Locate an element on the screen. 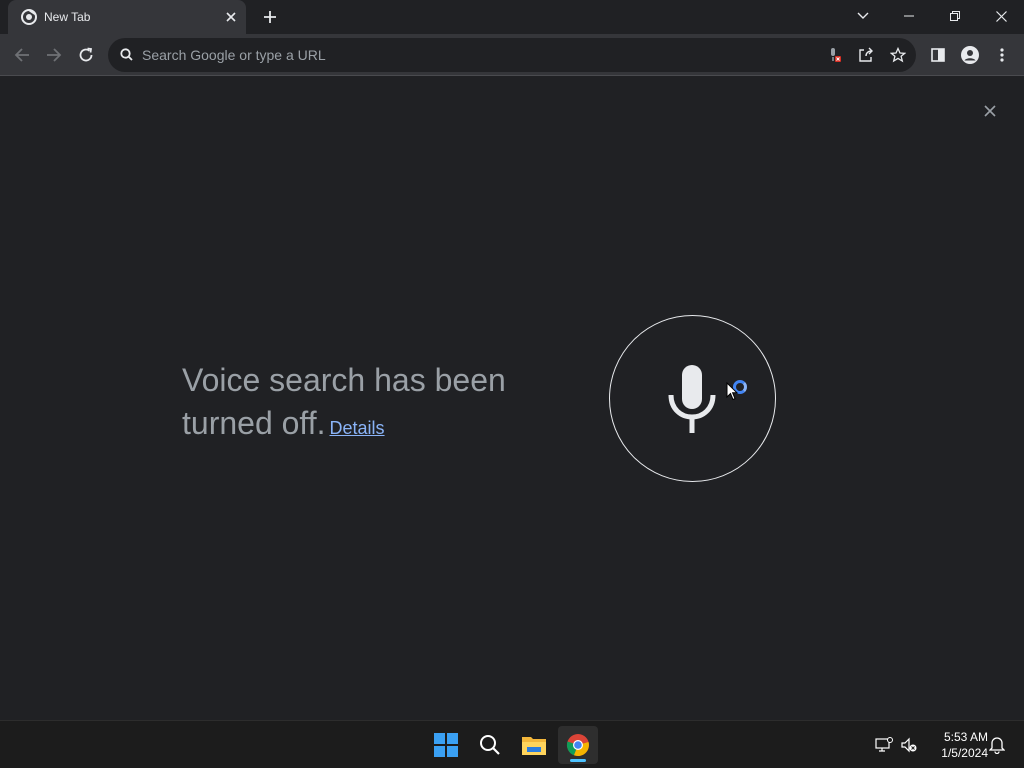 The image size is (1024, 768). network-tray-icon is located at coordinates (884, 745).